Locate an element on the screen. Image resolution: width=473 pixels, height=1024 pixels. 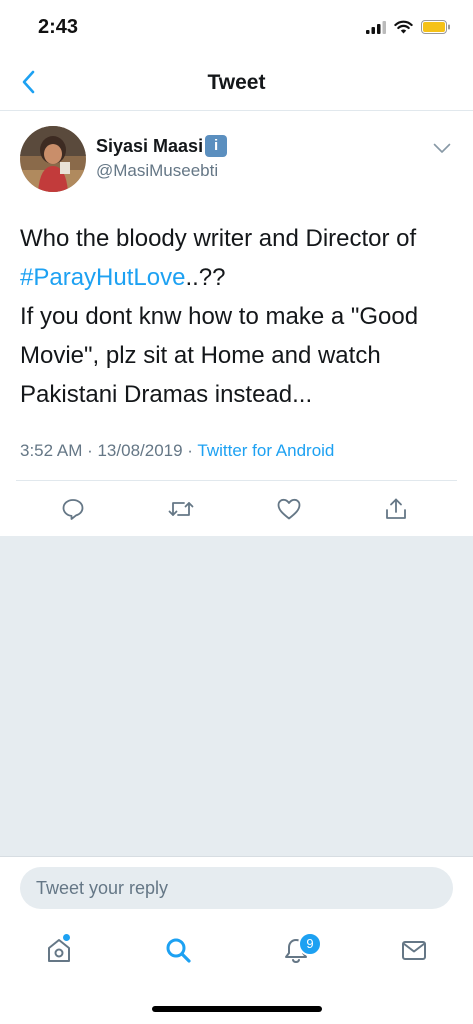
signal-icon is located at coordinates (376, 29).